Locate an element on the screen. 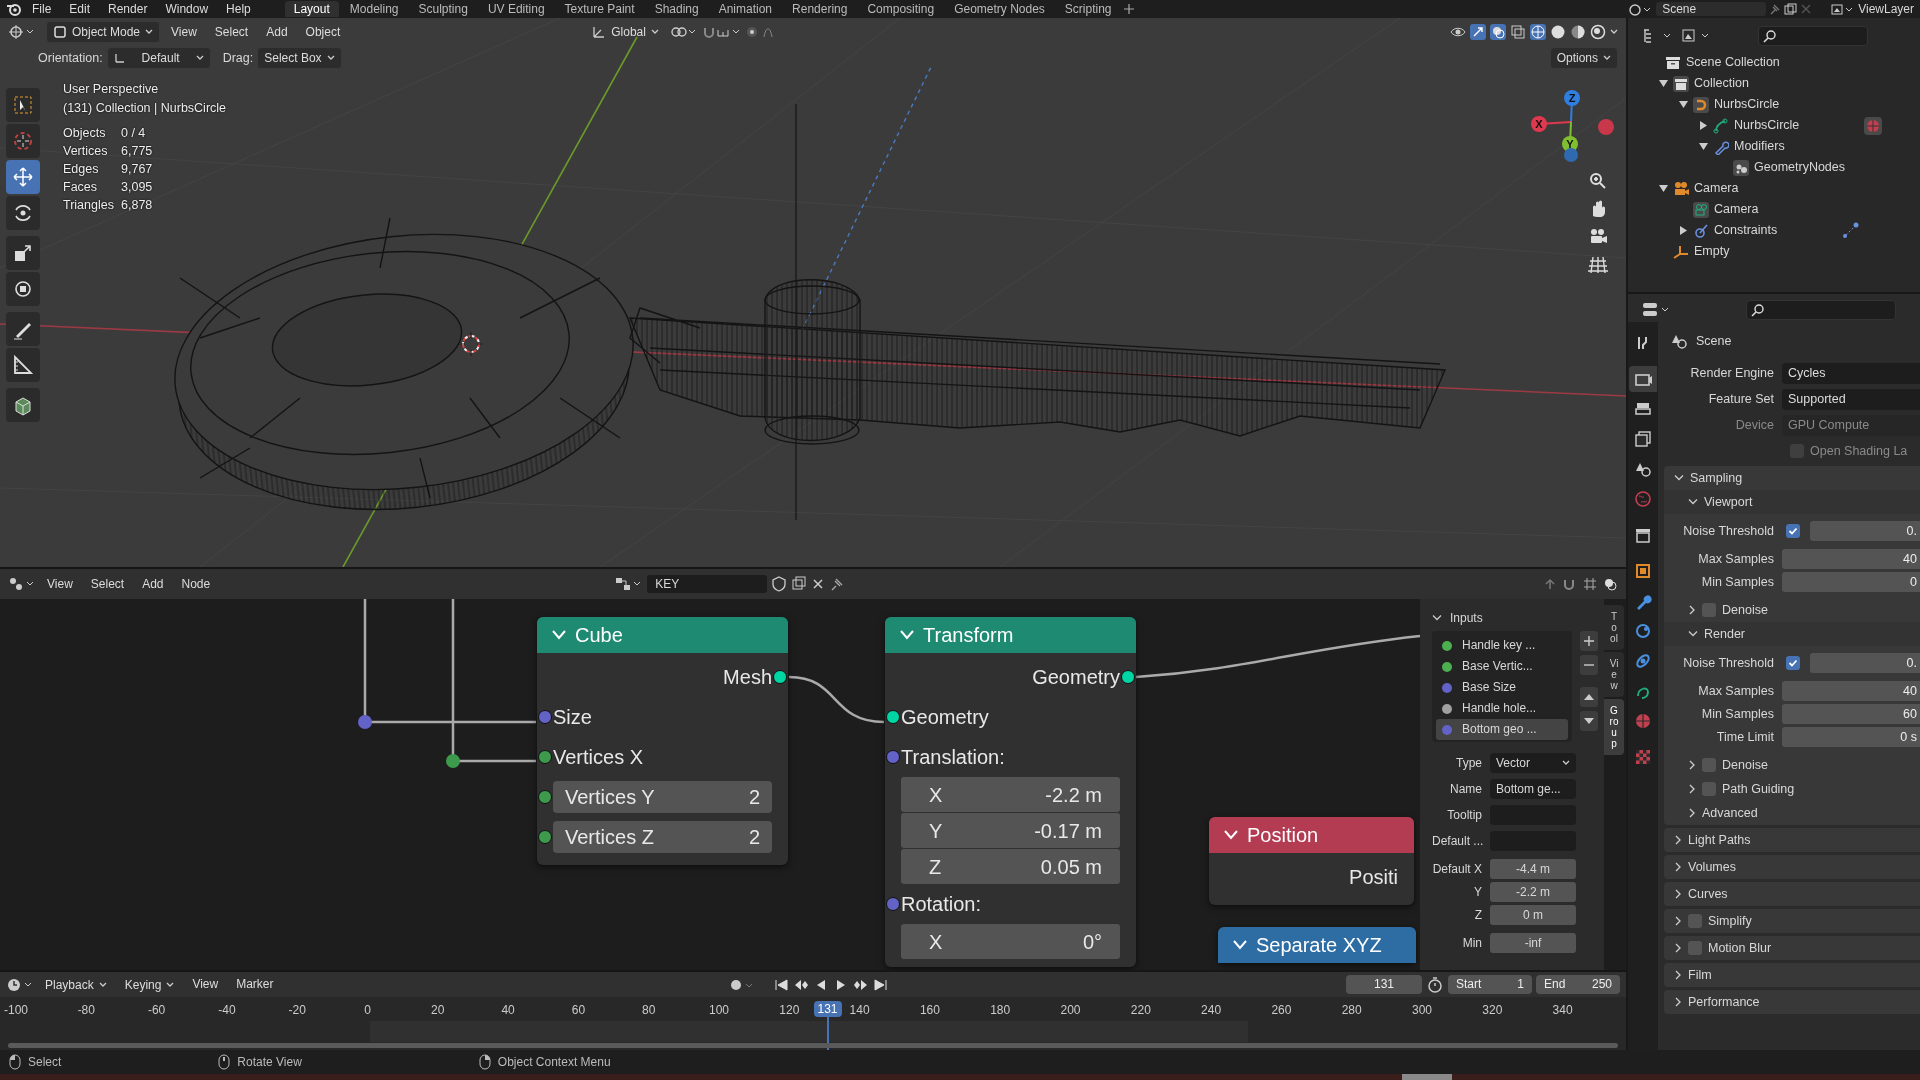 Image resolution: width=1920 pixels, height=1080 pixels. dropdown: Keying is located at coordinates (149, 984).